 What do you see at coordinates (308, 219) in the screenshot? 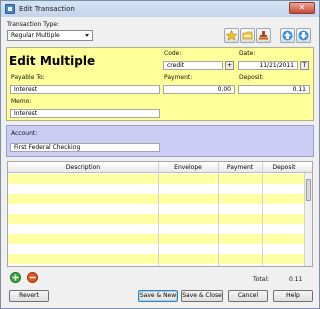
I see `grid-scrollbar` at bounding box center [308, 219].